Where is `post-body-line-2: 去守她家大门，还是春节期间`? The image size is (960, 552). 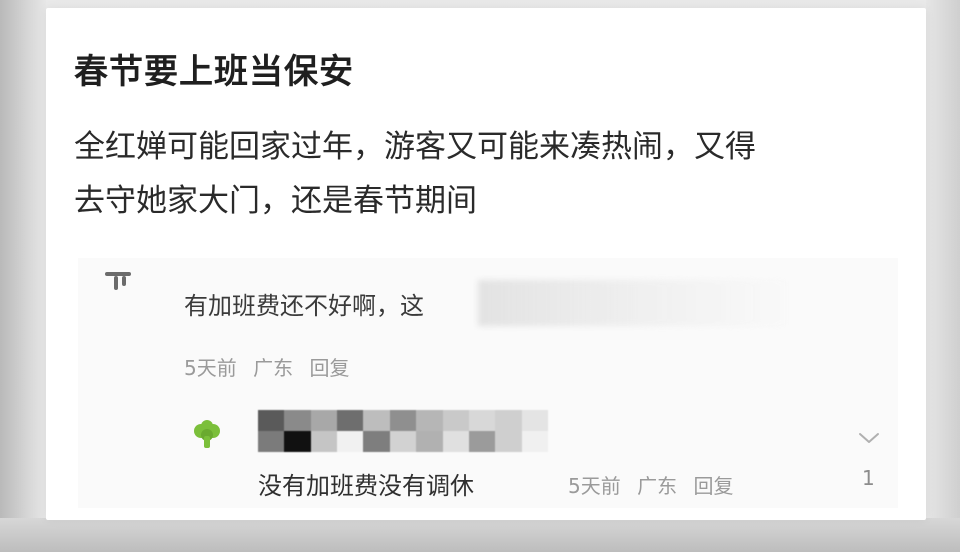 post-body-line-2: 去守她家大门，还是春节期间 is located at coordinates (275, 201).